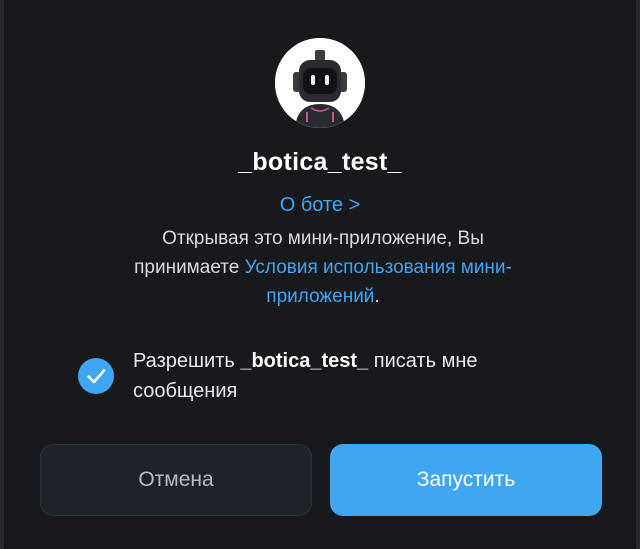 The width and height of the screenshot is (640, 549). Describe the element at coordinates (638, 274) in the screenshot. I see `underlying-window-edge-right` at that location.